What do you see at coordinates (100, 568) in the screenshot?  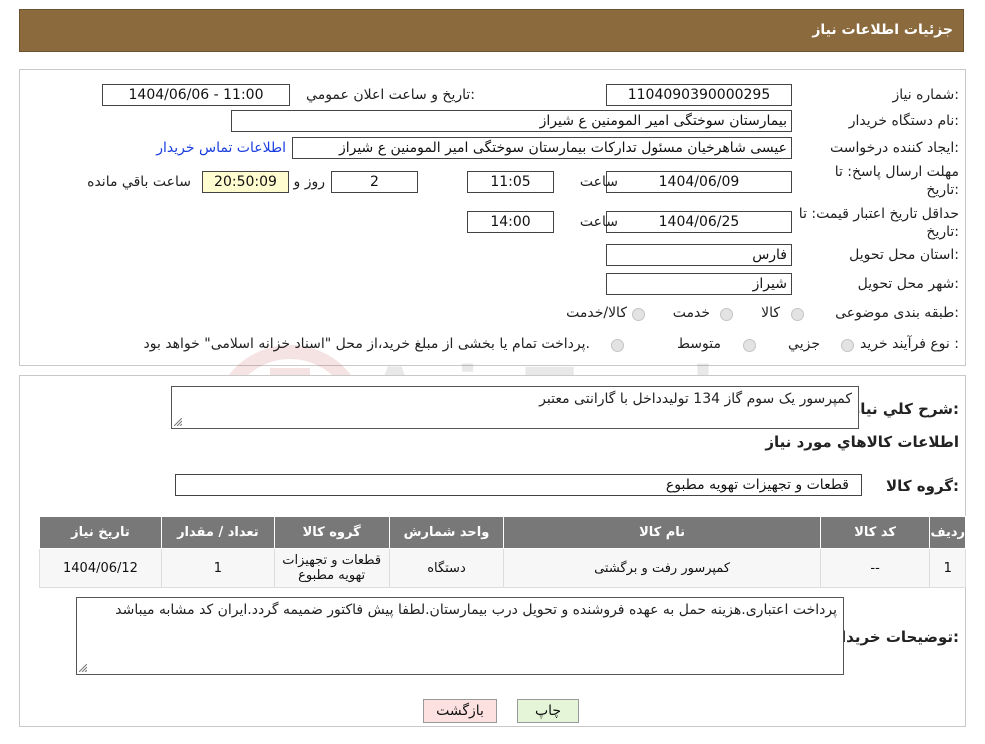 I see `cell-need-date: 1404/06/12` at bounding box center [100, 568].